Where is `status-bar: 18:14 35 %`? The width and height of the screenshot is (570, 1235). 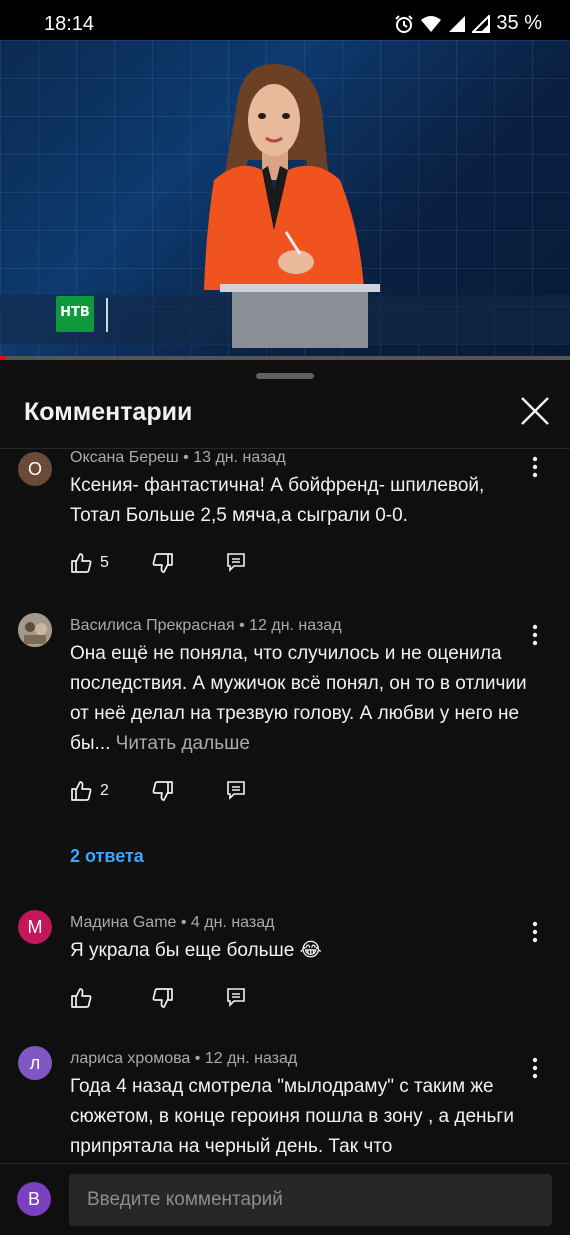
status-bar: 18:14 35 % is located at coordinates (285, 20).